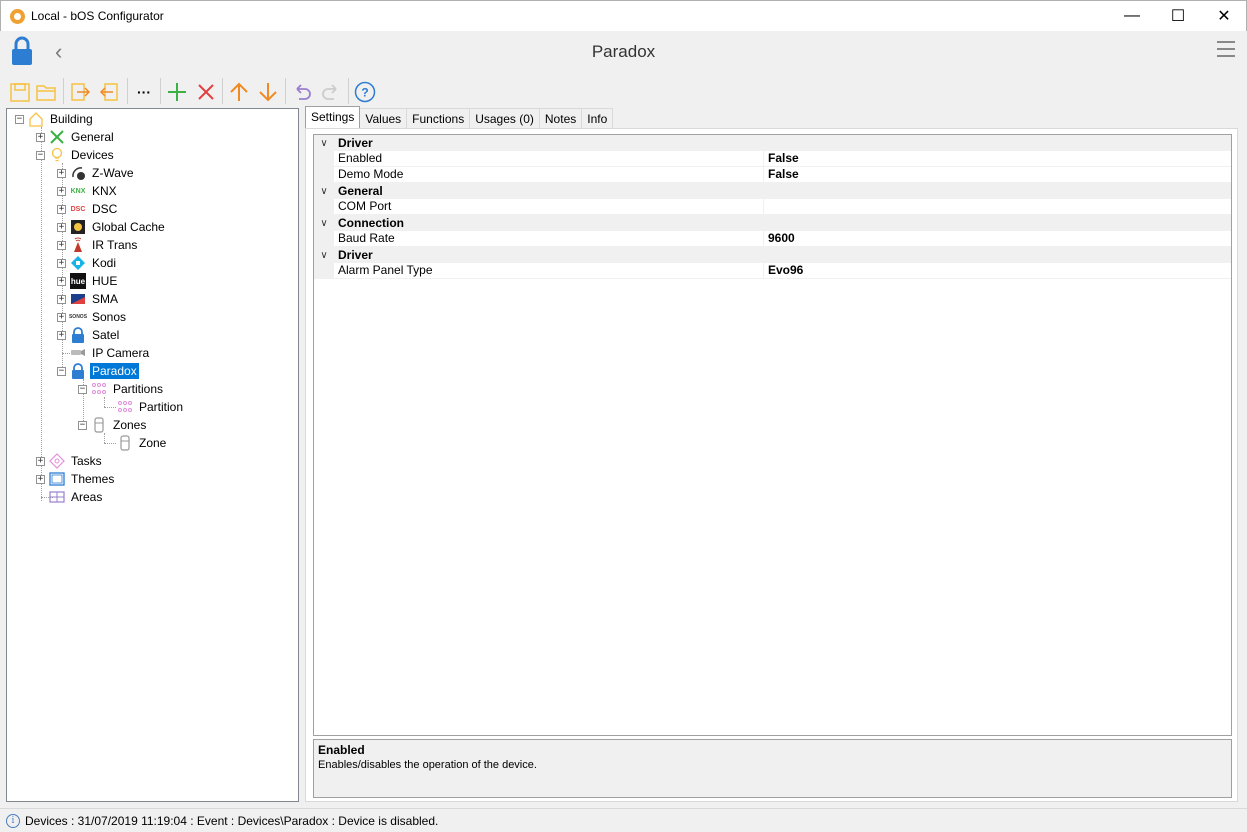 This screenshot has height=832, width=1247. Describe the element at coordinates (144, 92) in the screenshot. I see `more-button: ···` at that location.